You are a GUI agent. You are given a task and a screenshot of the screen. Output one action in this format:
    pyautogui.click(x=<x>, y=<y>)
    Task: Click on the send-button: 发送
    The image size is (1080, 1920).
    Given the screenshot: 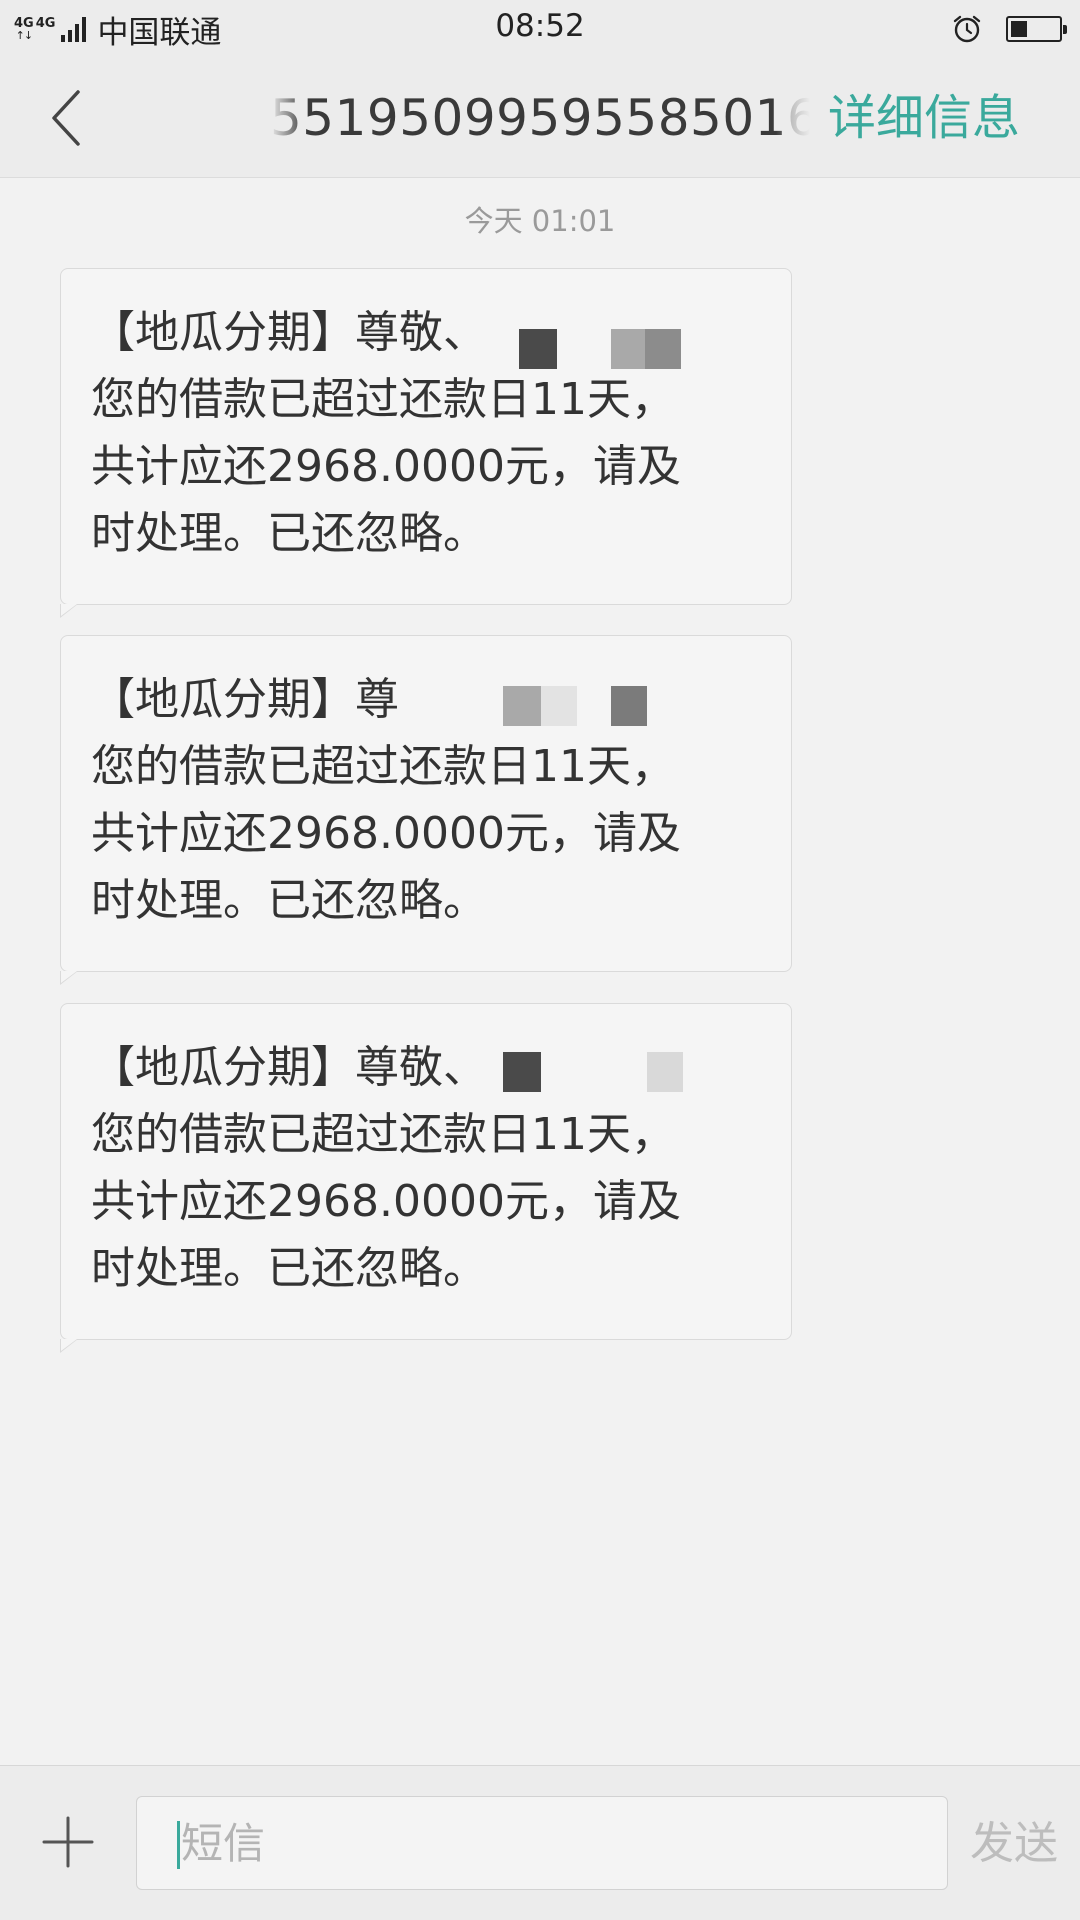 What is the action you would take?
    pyautogui.click(x=1014, y=1844)
    